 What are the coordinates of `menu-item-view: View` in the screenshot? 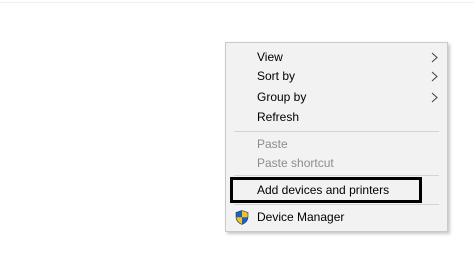 It's located at (336, 57).